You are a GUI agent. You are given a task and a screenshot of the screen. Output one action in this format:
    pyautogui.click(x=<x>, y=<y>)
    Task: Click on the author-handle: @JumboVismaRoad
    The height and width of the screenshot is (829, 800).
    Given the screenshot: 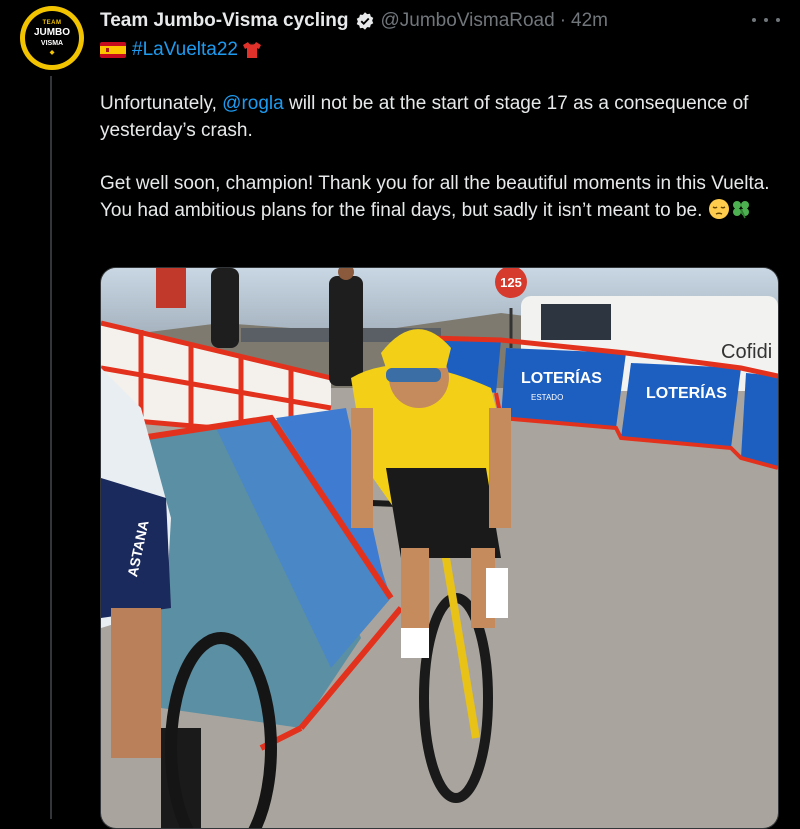 What is the action you would take?
    pyautogui.click(x=468, y=21)
    